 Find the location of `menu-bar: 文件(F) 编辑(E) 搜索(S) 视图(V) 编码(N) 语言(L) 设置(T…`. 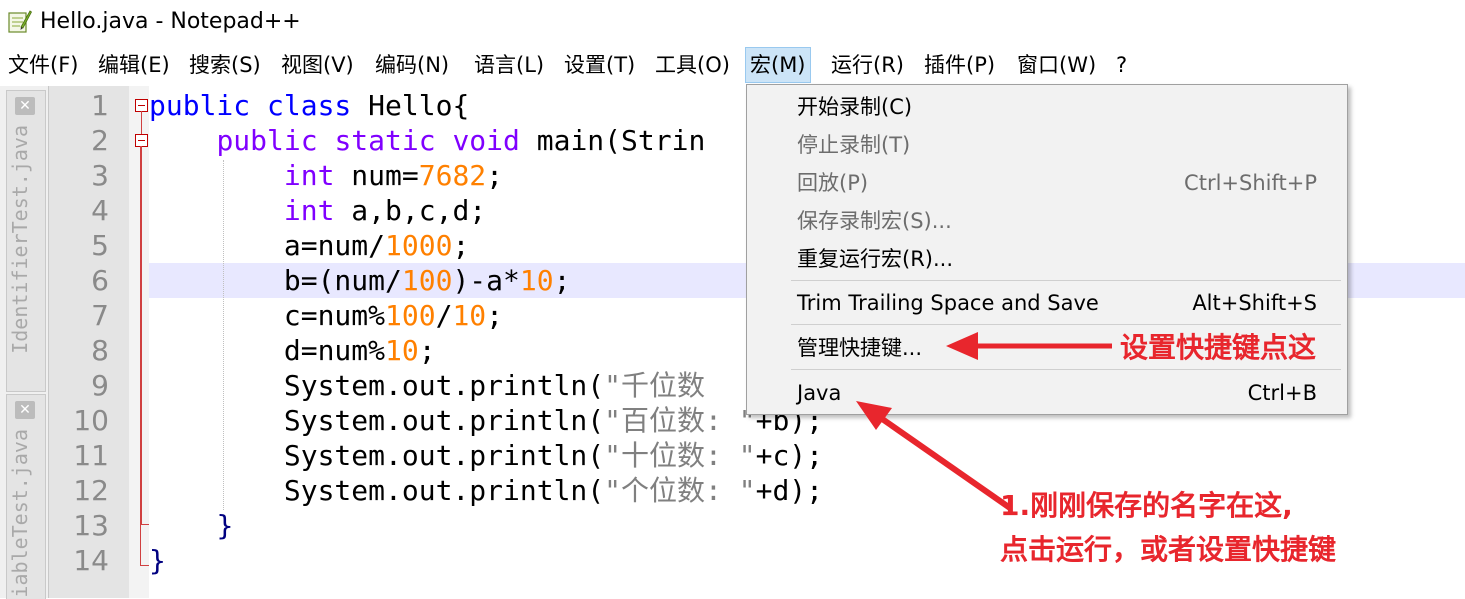

menu-bar: 文件(F) 编辑(E) 搜索(S) 视图(V) 编码(N) 语言(L) 设置(T… is located at coordinates (732, 65).